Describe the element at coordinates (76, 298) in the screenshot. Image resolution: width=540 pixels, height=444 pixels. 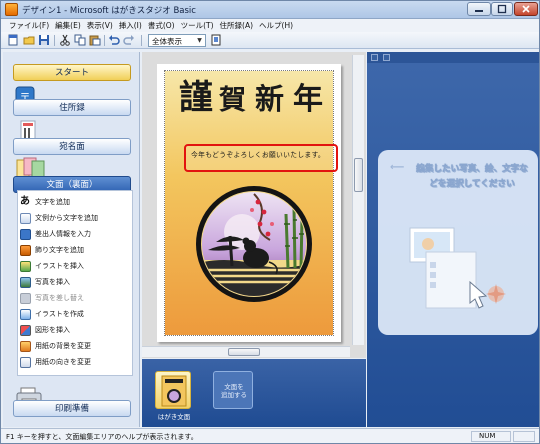
I see `task-replace-photo: 写真を差し替え` at that location.